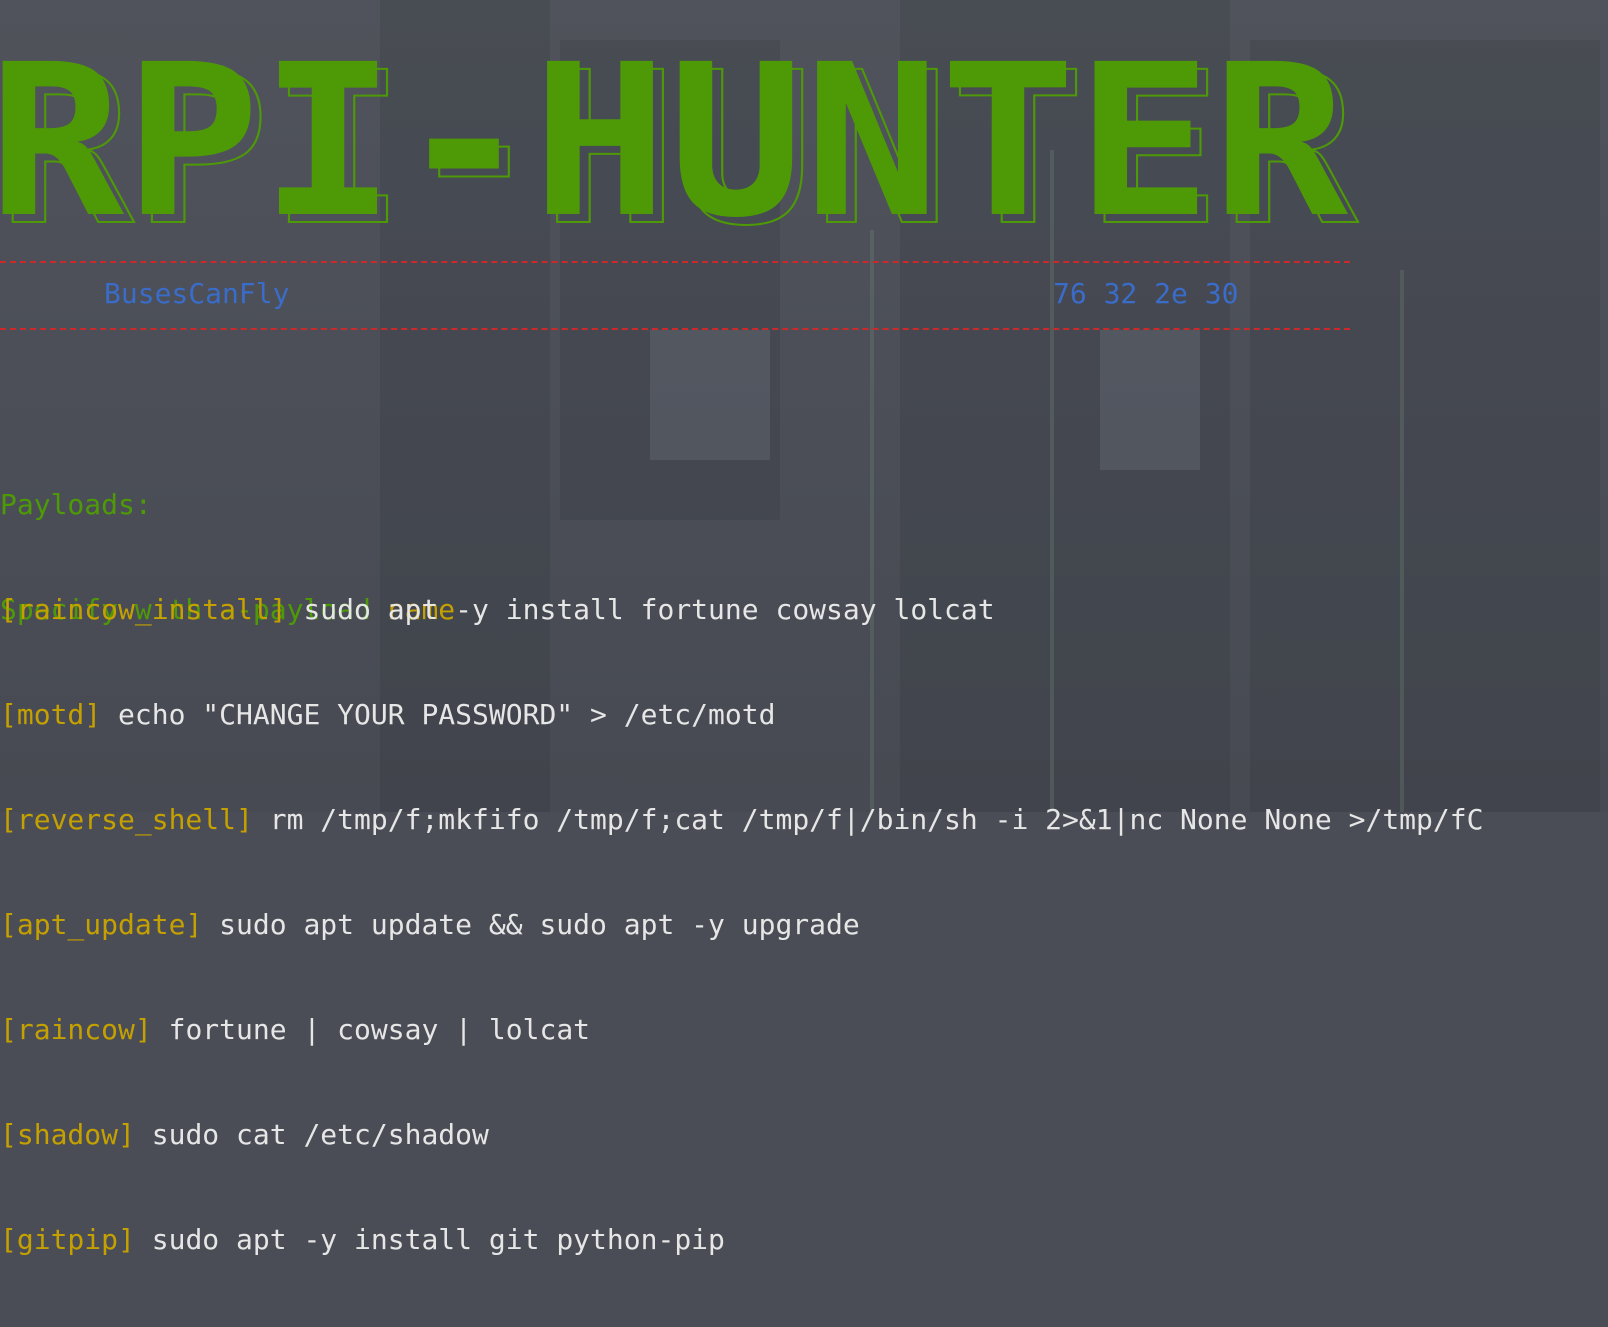 Image resolution: width=1608 pixels, height=1327 pixels. Describe the element at coordinates (539, 924) in the screenshot. I see `payload-command: sudo apt update && sudo apt -y upgrade` at that location.